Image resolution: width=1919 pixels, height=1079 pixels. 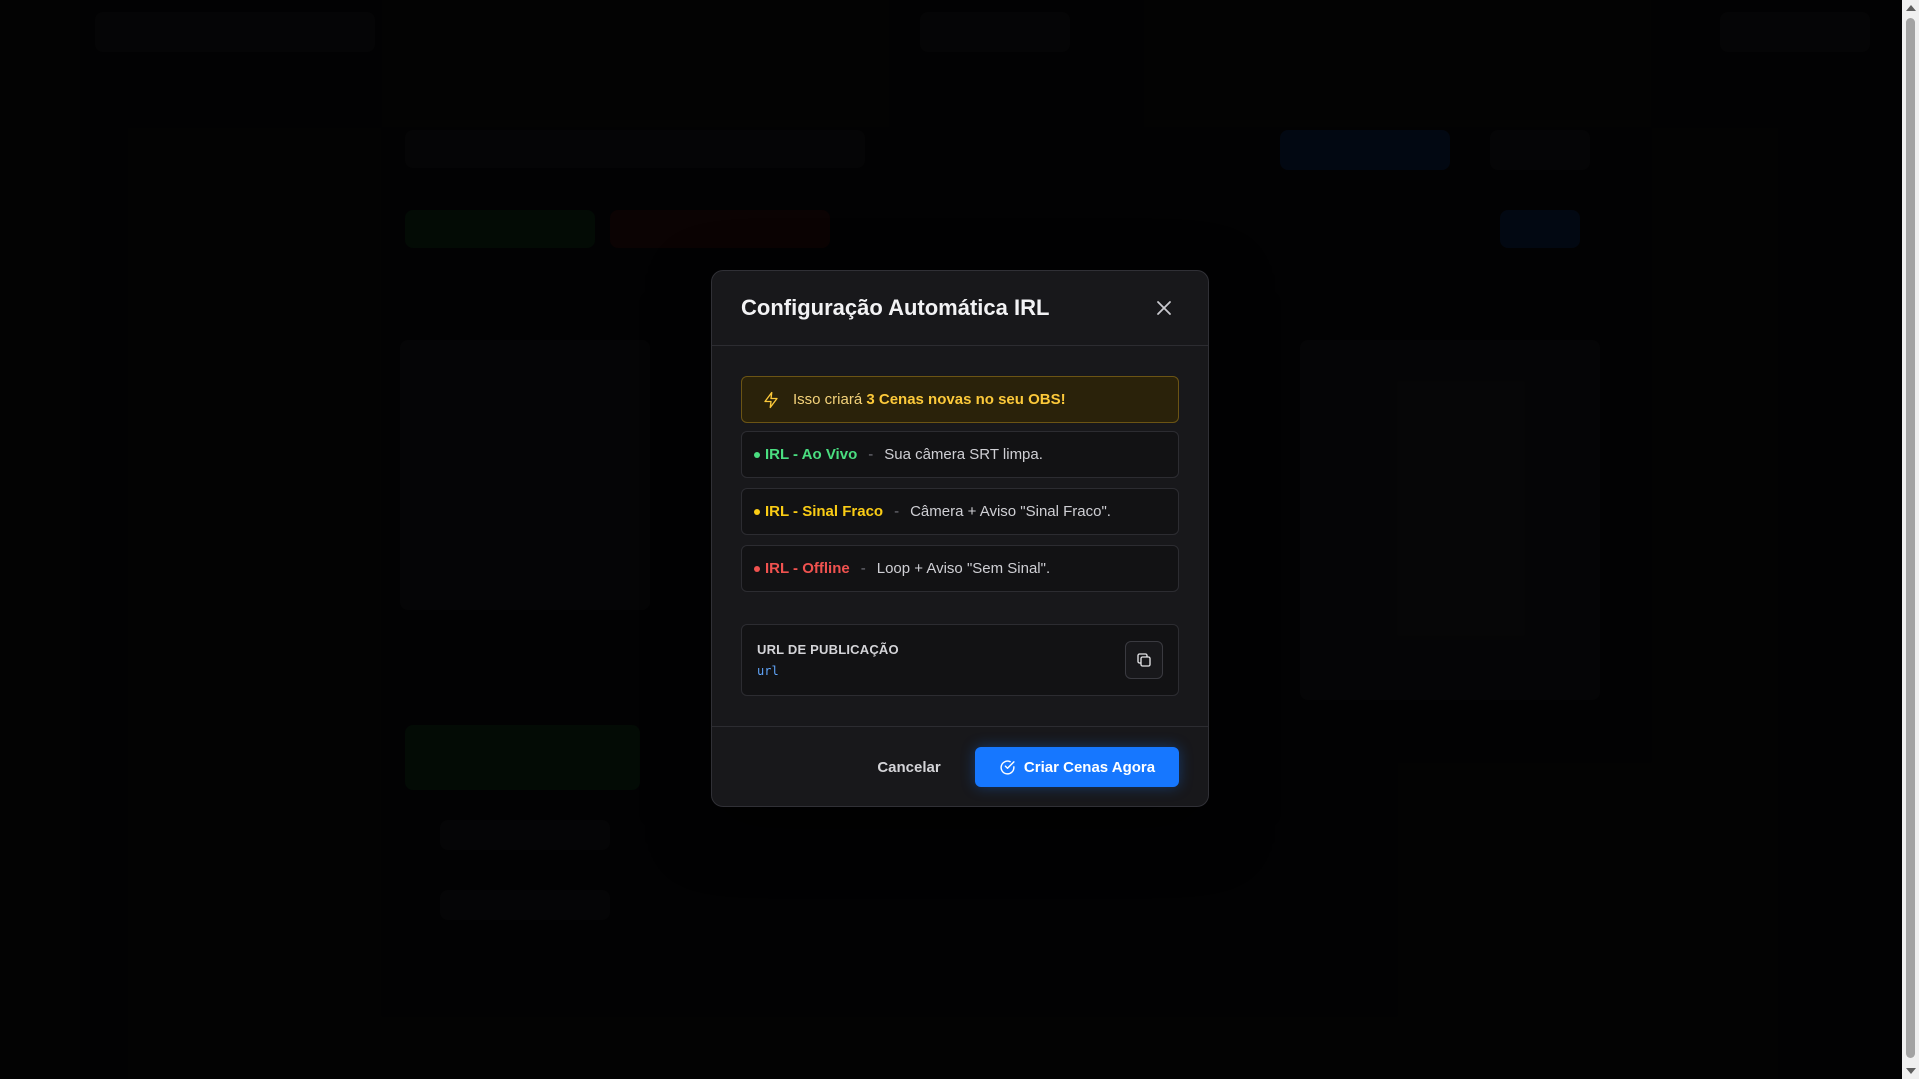 What do you see at coordinates (1089, 767) in the screenshot?
I see `create-scenes-label: Criar Cenas Agora` at bounding box center [1089, 767].